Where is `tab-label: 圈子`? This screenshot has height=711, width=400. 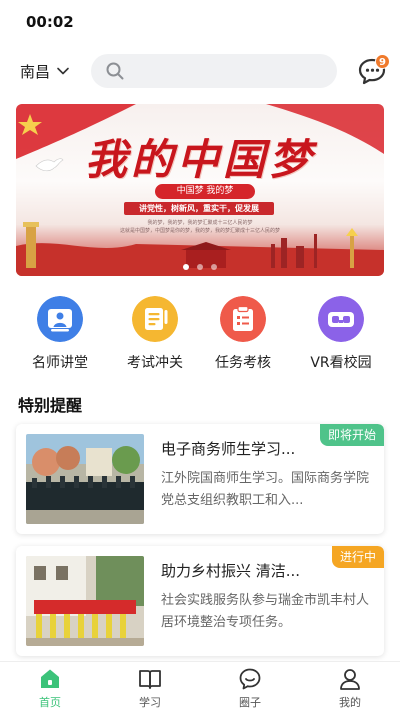
tab-label: 圈子 is located at coordinates (250, 702).